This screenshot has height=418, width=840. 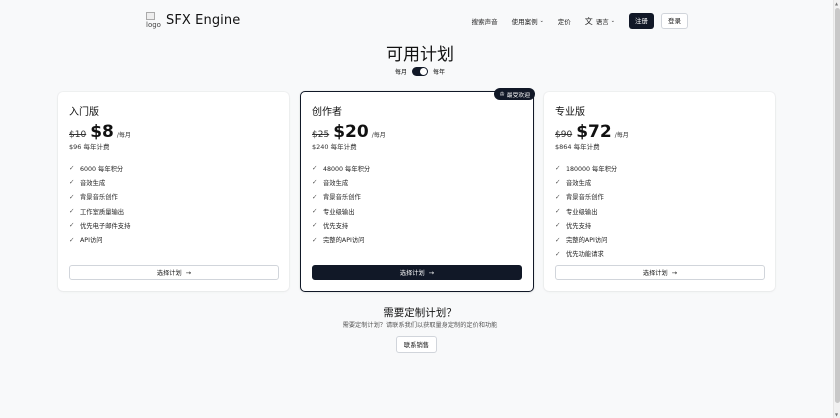 What do you see at coordinates (592, 169) in the screenshot?
I see `feature-text: 180000 每年积分` at bounding box center [592, 169].